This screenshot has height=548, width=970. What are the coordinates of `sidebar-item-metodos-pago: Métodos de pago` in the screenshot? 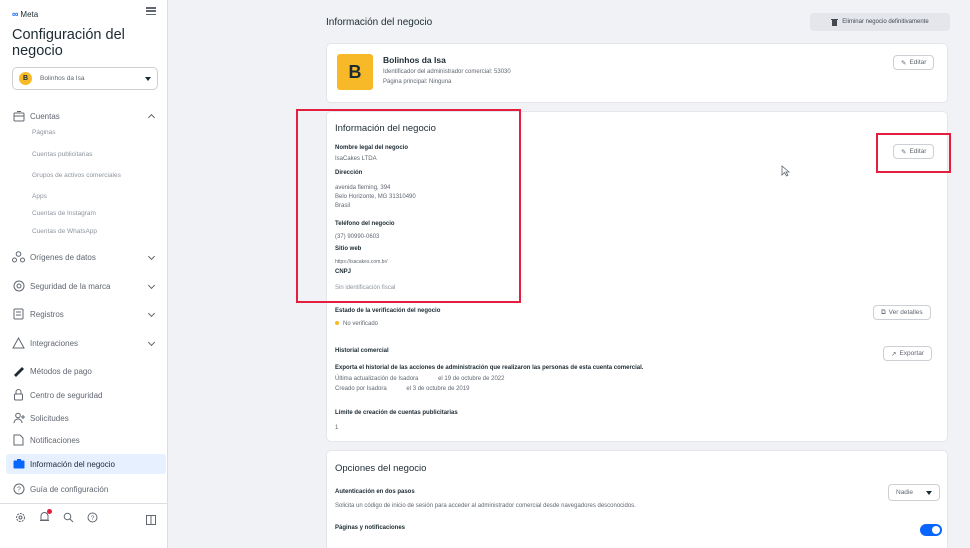 It's located at (85, 371).